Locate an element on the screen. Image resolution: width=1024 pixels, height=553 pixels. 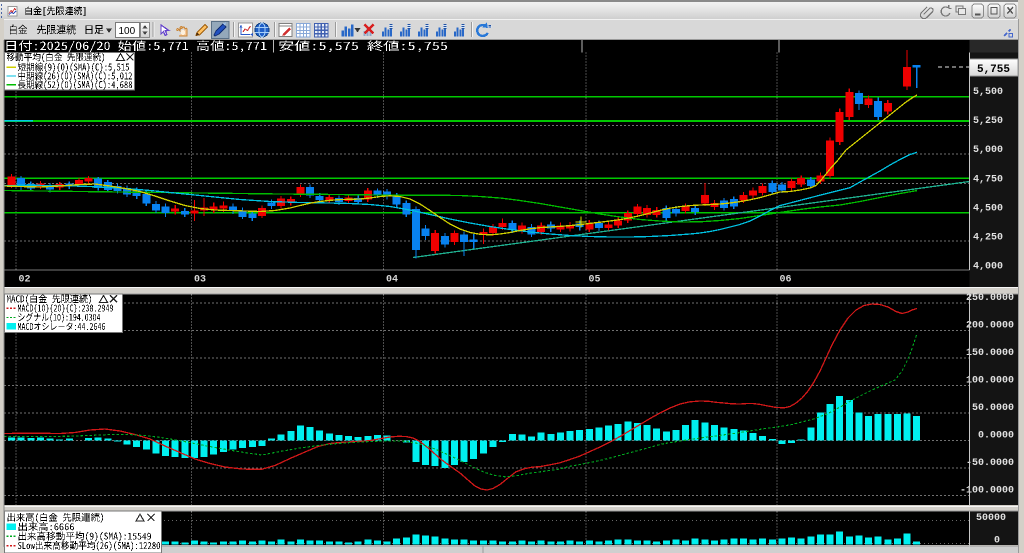
svg-text: 5,000 is located at coordinates (988, 150).